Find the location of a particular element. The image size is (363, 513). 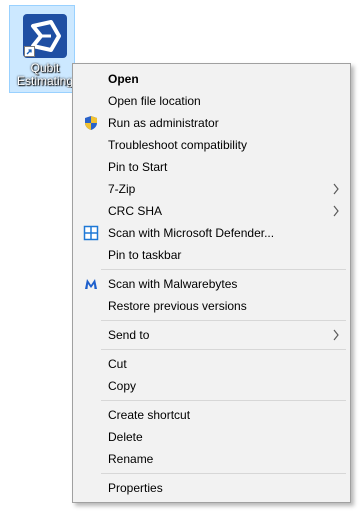

menu-item-label: Delete is located at coordinates (125, 437).